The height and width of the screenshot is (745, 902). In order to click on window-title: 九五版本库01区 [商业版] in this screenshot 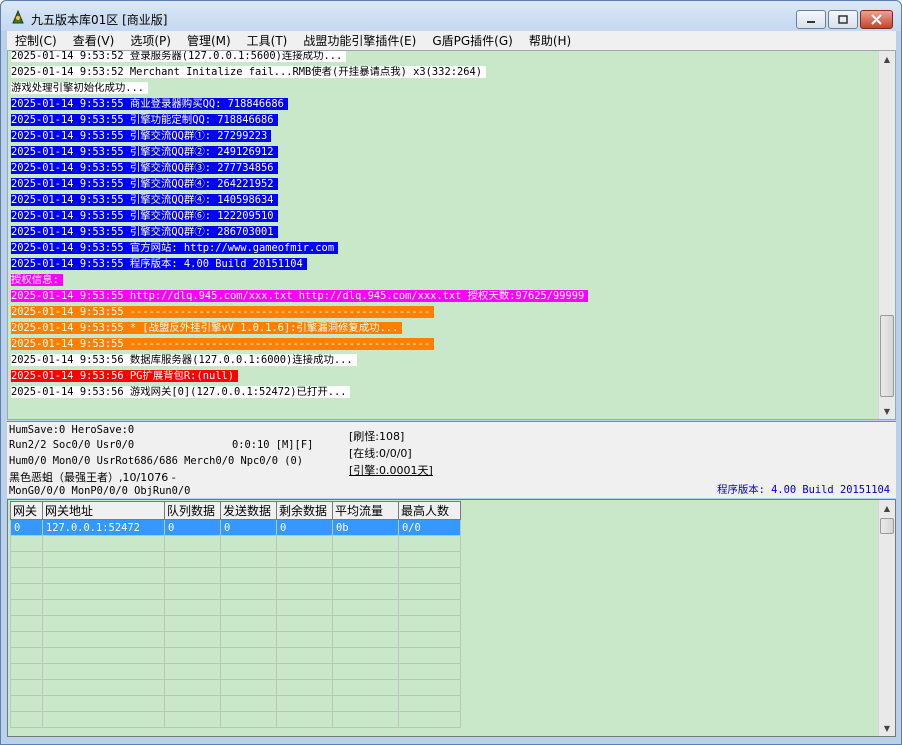, I will do `click(99, 20)`.